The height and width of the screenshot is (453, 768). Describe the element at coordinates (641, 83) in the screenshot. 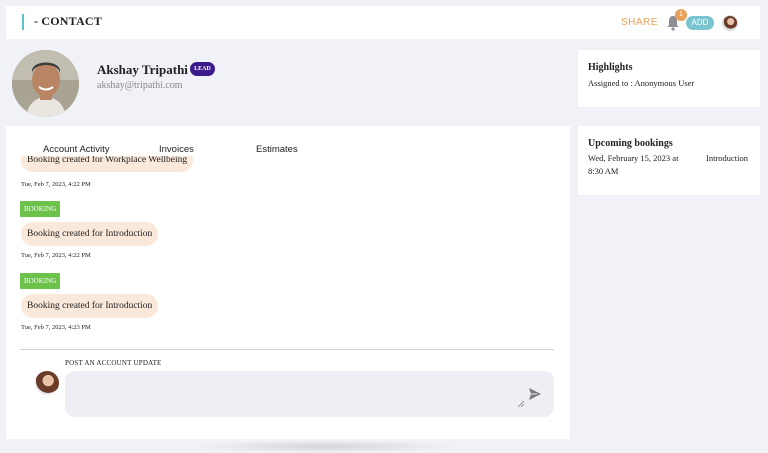

I see `assigned-to-text: Assigned to : Anonymous User` at that location.